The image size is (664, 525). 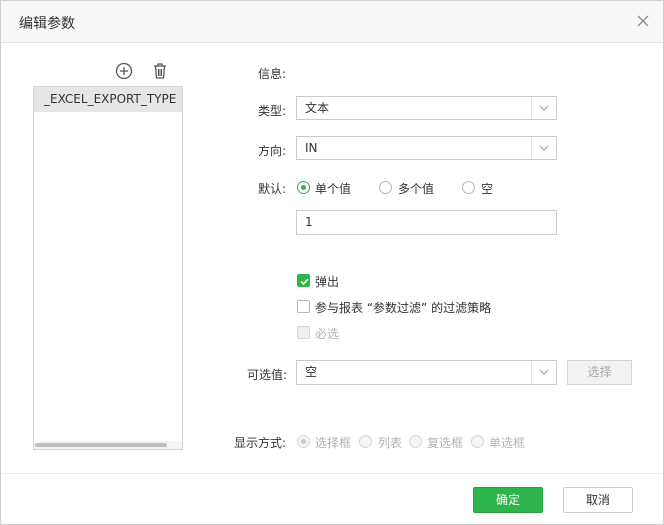 I want to click on required-label: 必选, so click(x=327, y=334).